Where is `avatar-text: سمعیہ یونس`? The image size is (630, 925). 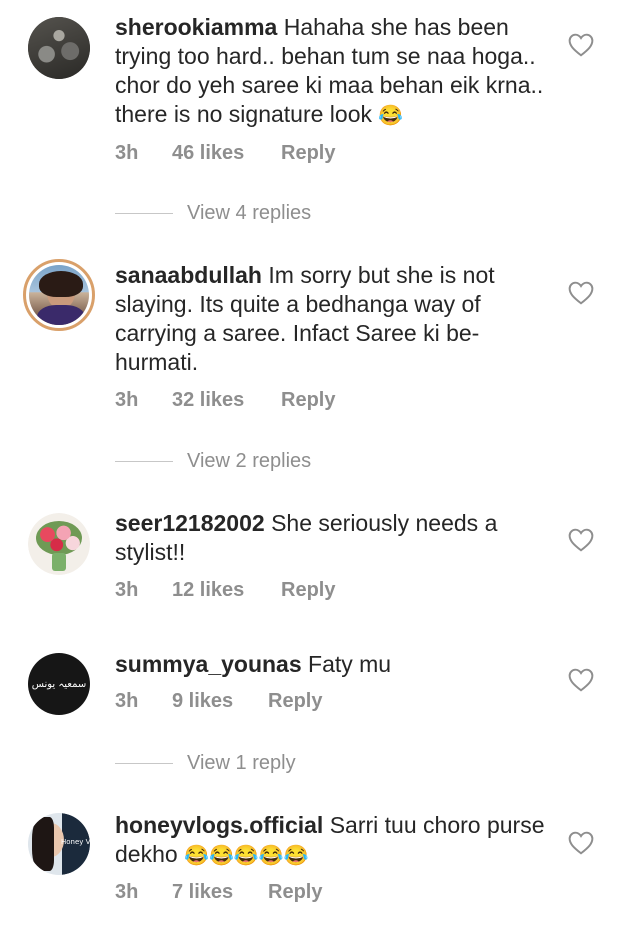 avatar-text: سمعیہ یونس is located at coordinates (59, 684).